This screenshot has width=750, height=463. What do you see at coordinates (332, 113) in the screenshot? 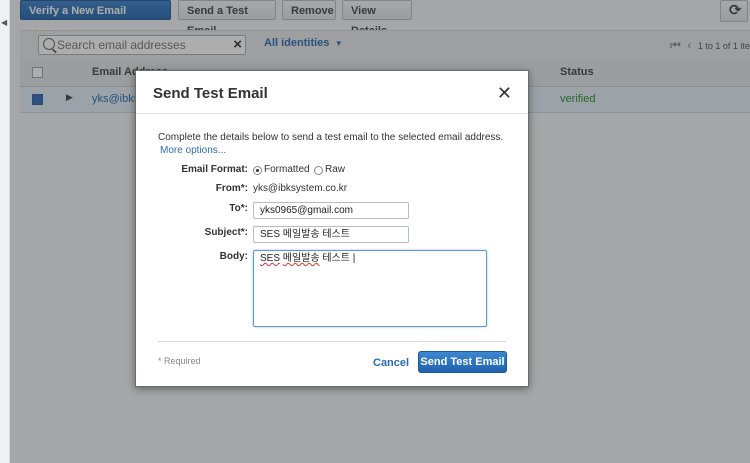
I see `dialog-divider` at bounding box center [332, 113].